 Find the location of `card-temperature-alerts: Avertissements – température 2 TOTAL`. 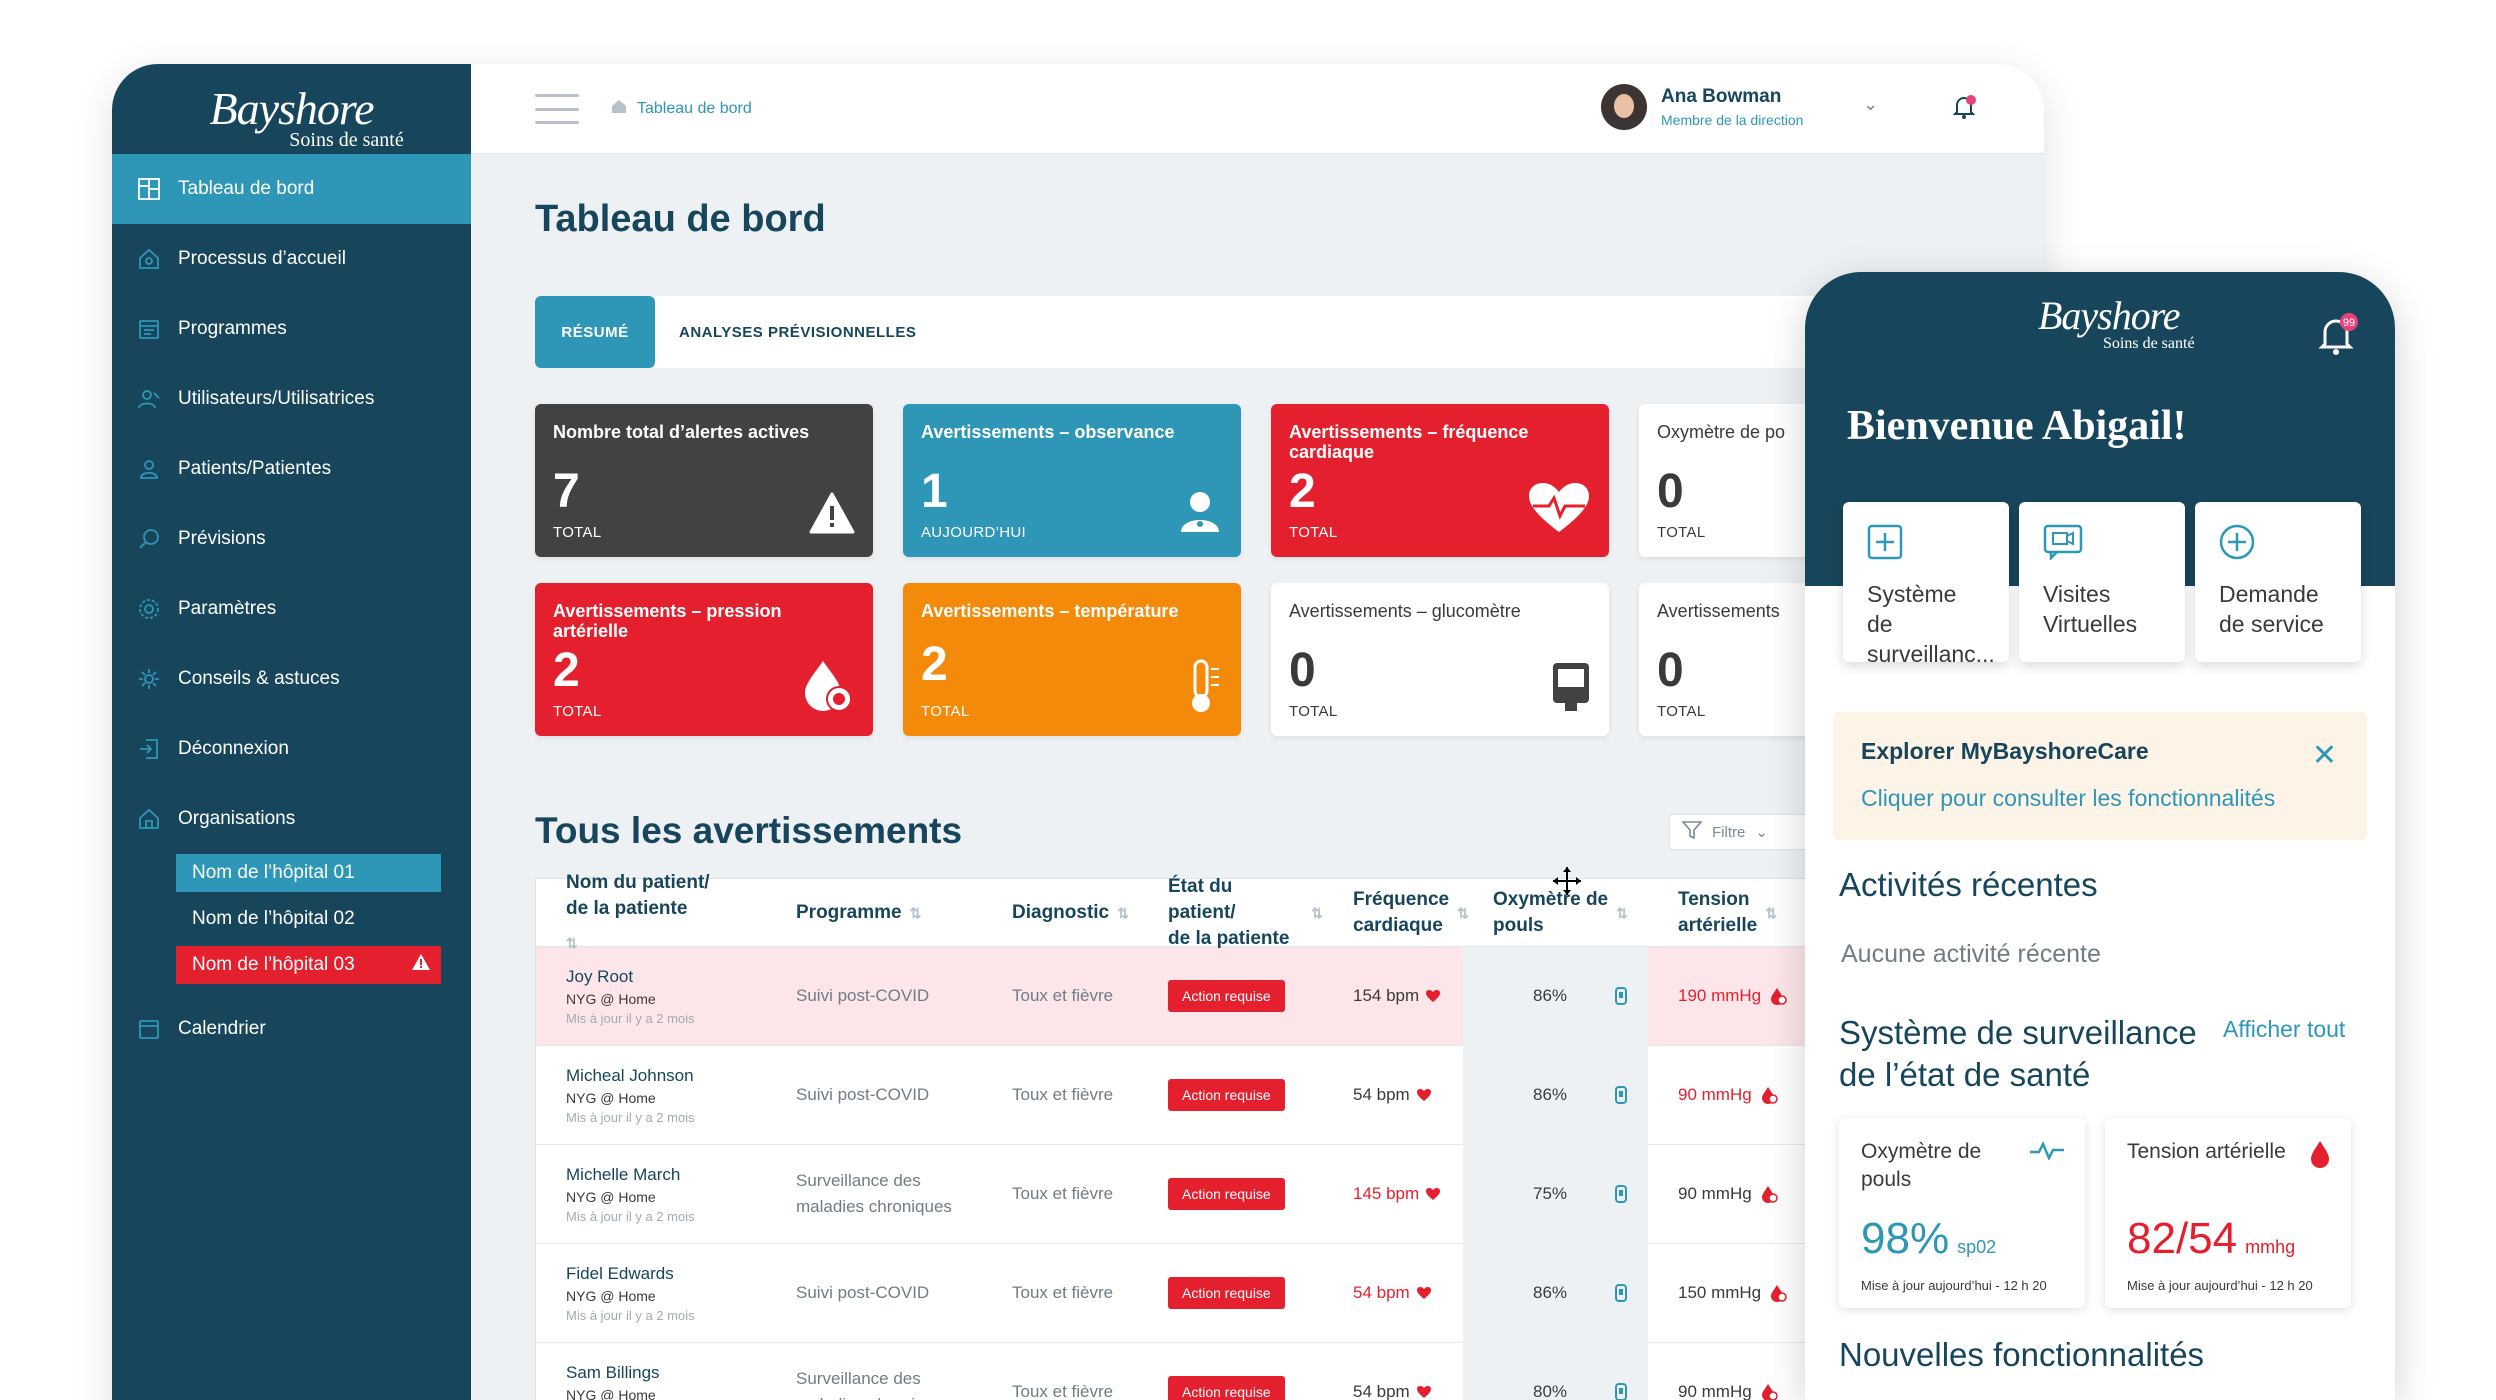

card-temperature-alerts: Avertissements – température 2 TOTAL is located at coordinates (1072, 659).